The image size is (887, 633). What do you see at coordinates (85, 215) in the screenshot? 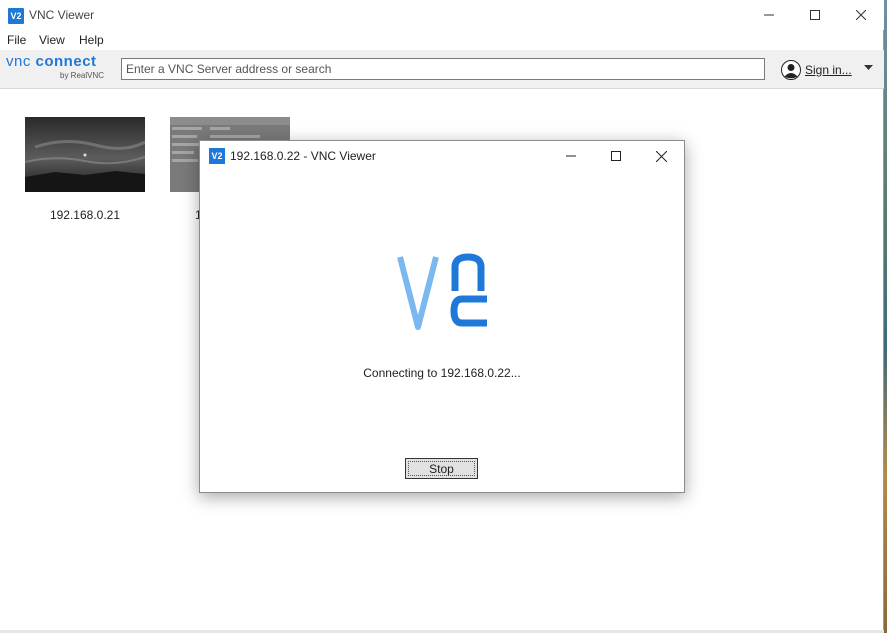
I see `entry-label: 192.168.0.21` at bounding box center [85, 215].